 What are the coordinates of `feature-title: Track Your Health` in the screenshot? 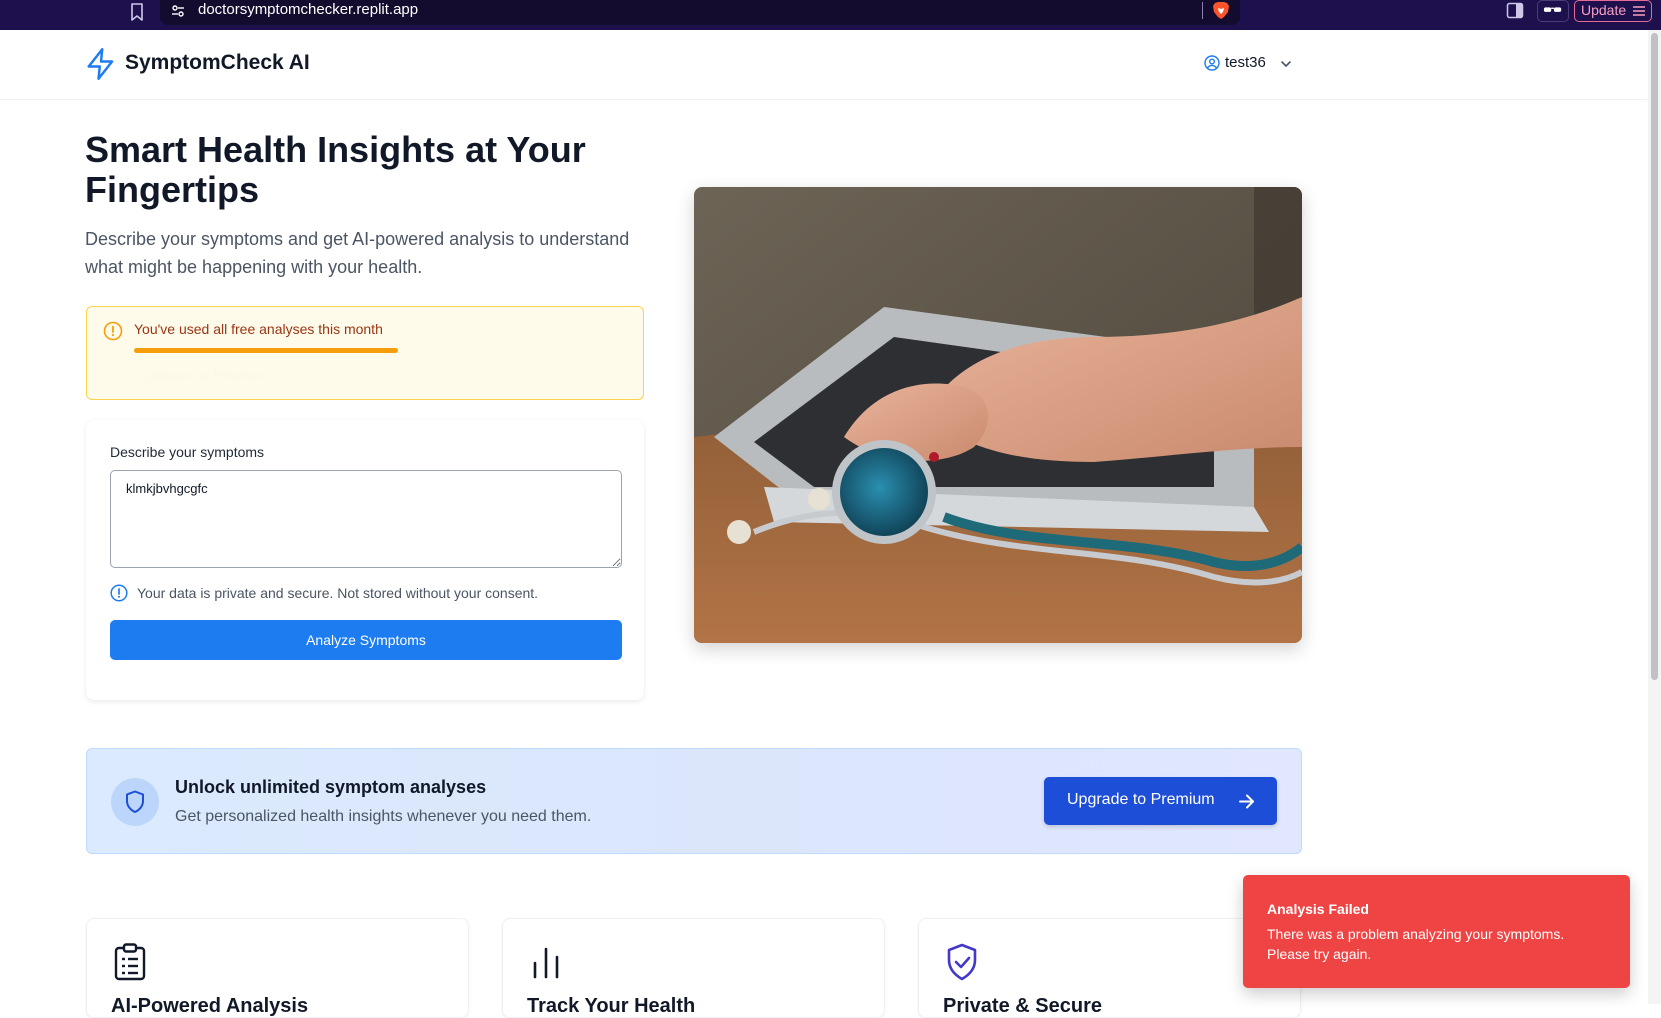 It's located at (611, 1006).